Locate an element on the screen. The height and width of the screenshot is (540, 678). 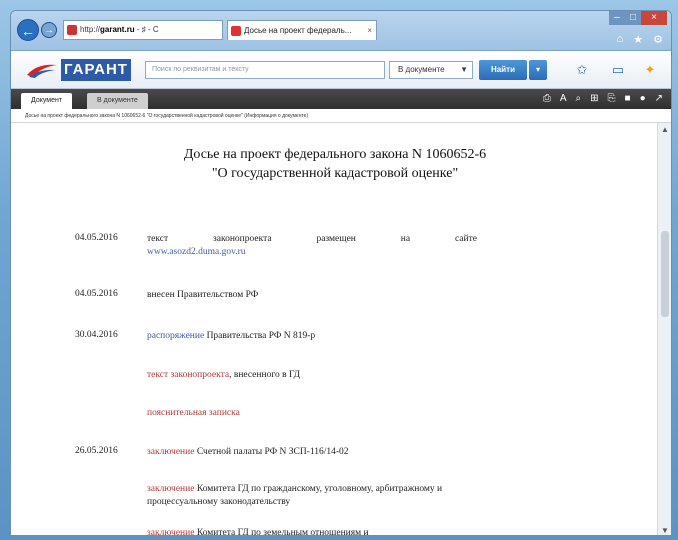
entry-word: на is located at coordinates (405, 239).